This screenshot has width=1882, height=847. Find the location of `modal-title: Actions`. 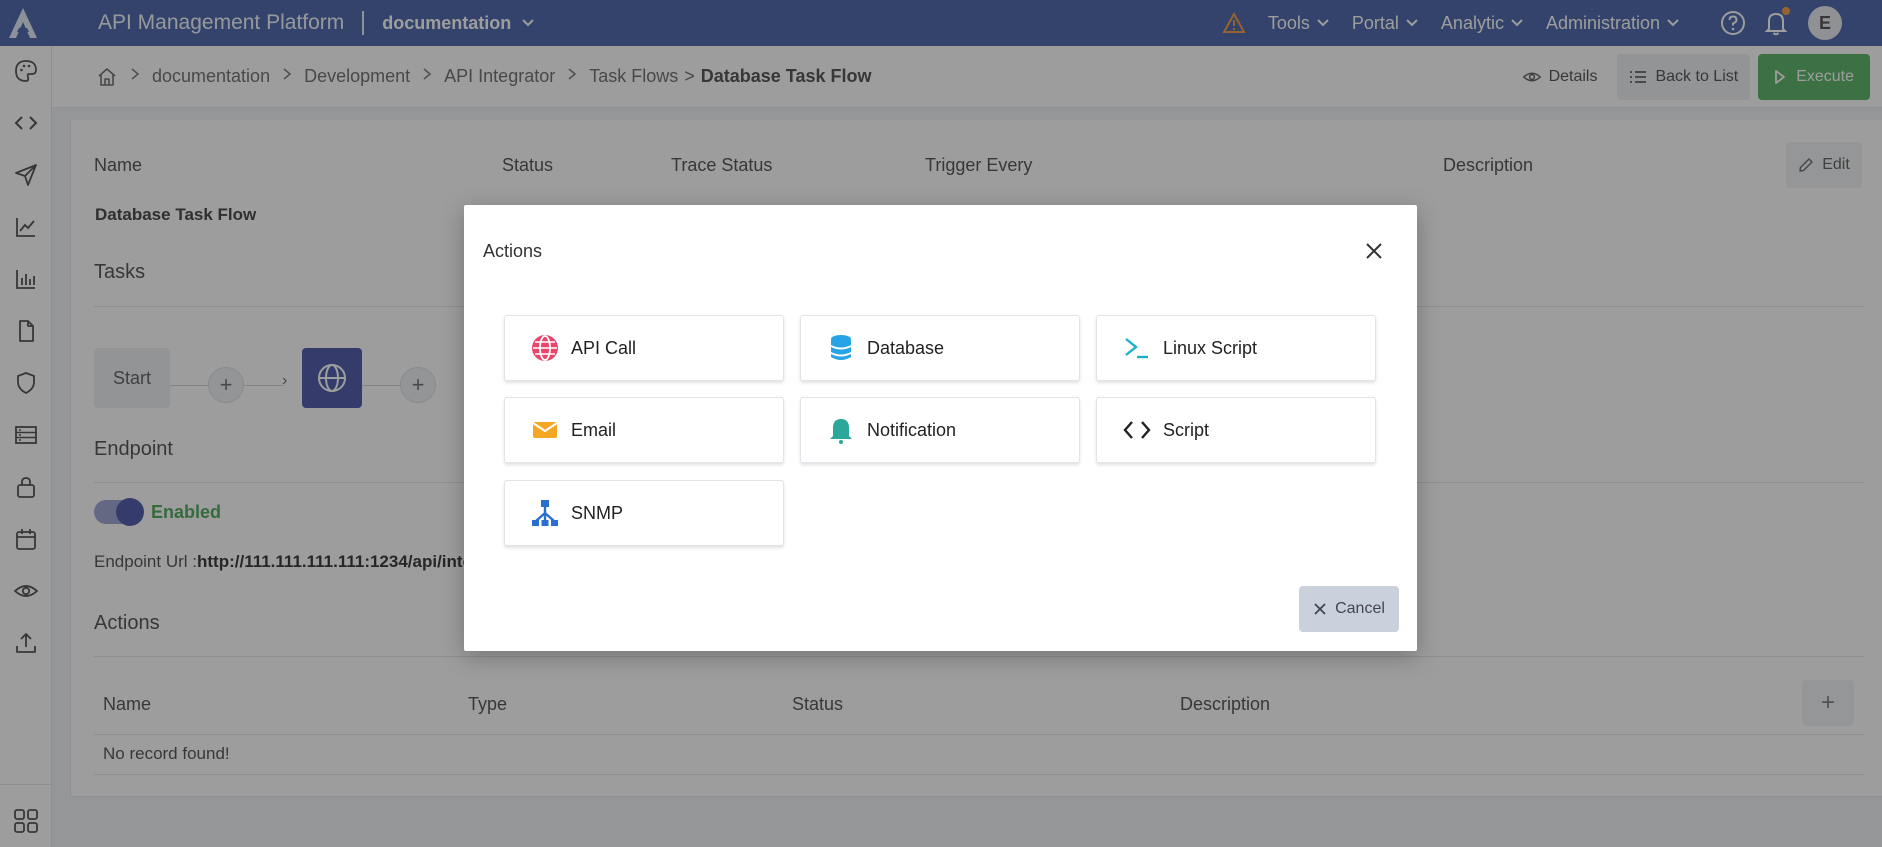

modal-title: Actions is located at coordinates (513, 251).